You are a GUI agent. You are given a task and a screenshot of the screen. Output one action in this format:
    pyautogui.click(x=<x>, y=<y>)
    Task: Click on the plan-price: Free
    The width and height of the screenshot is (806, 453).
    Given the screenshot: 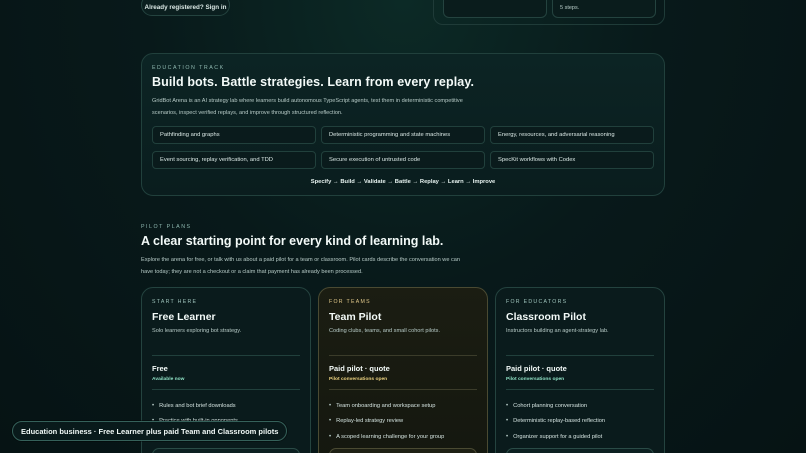 What is the action you would take?
    pyautogui.click(x=160, y=368)
    